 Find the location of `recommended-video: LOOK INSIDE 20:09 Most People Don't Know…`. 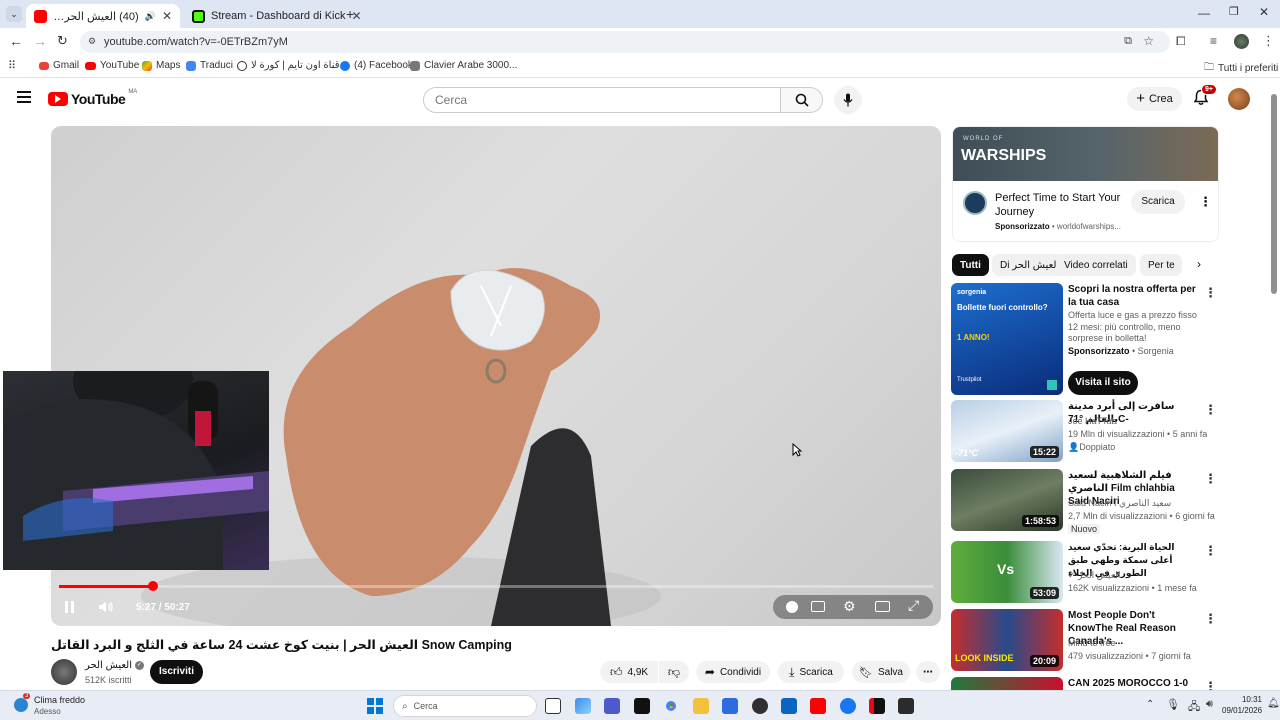

recommended-video: LOOK INSIDE 20:09 Most People Don't Know… is located at coordinates (1086, 640).